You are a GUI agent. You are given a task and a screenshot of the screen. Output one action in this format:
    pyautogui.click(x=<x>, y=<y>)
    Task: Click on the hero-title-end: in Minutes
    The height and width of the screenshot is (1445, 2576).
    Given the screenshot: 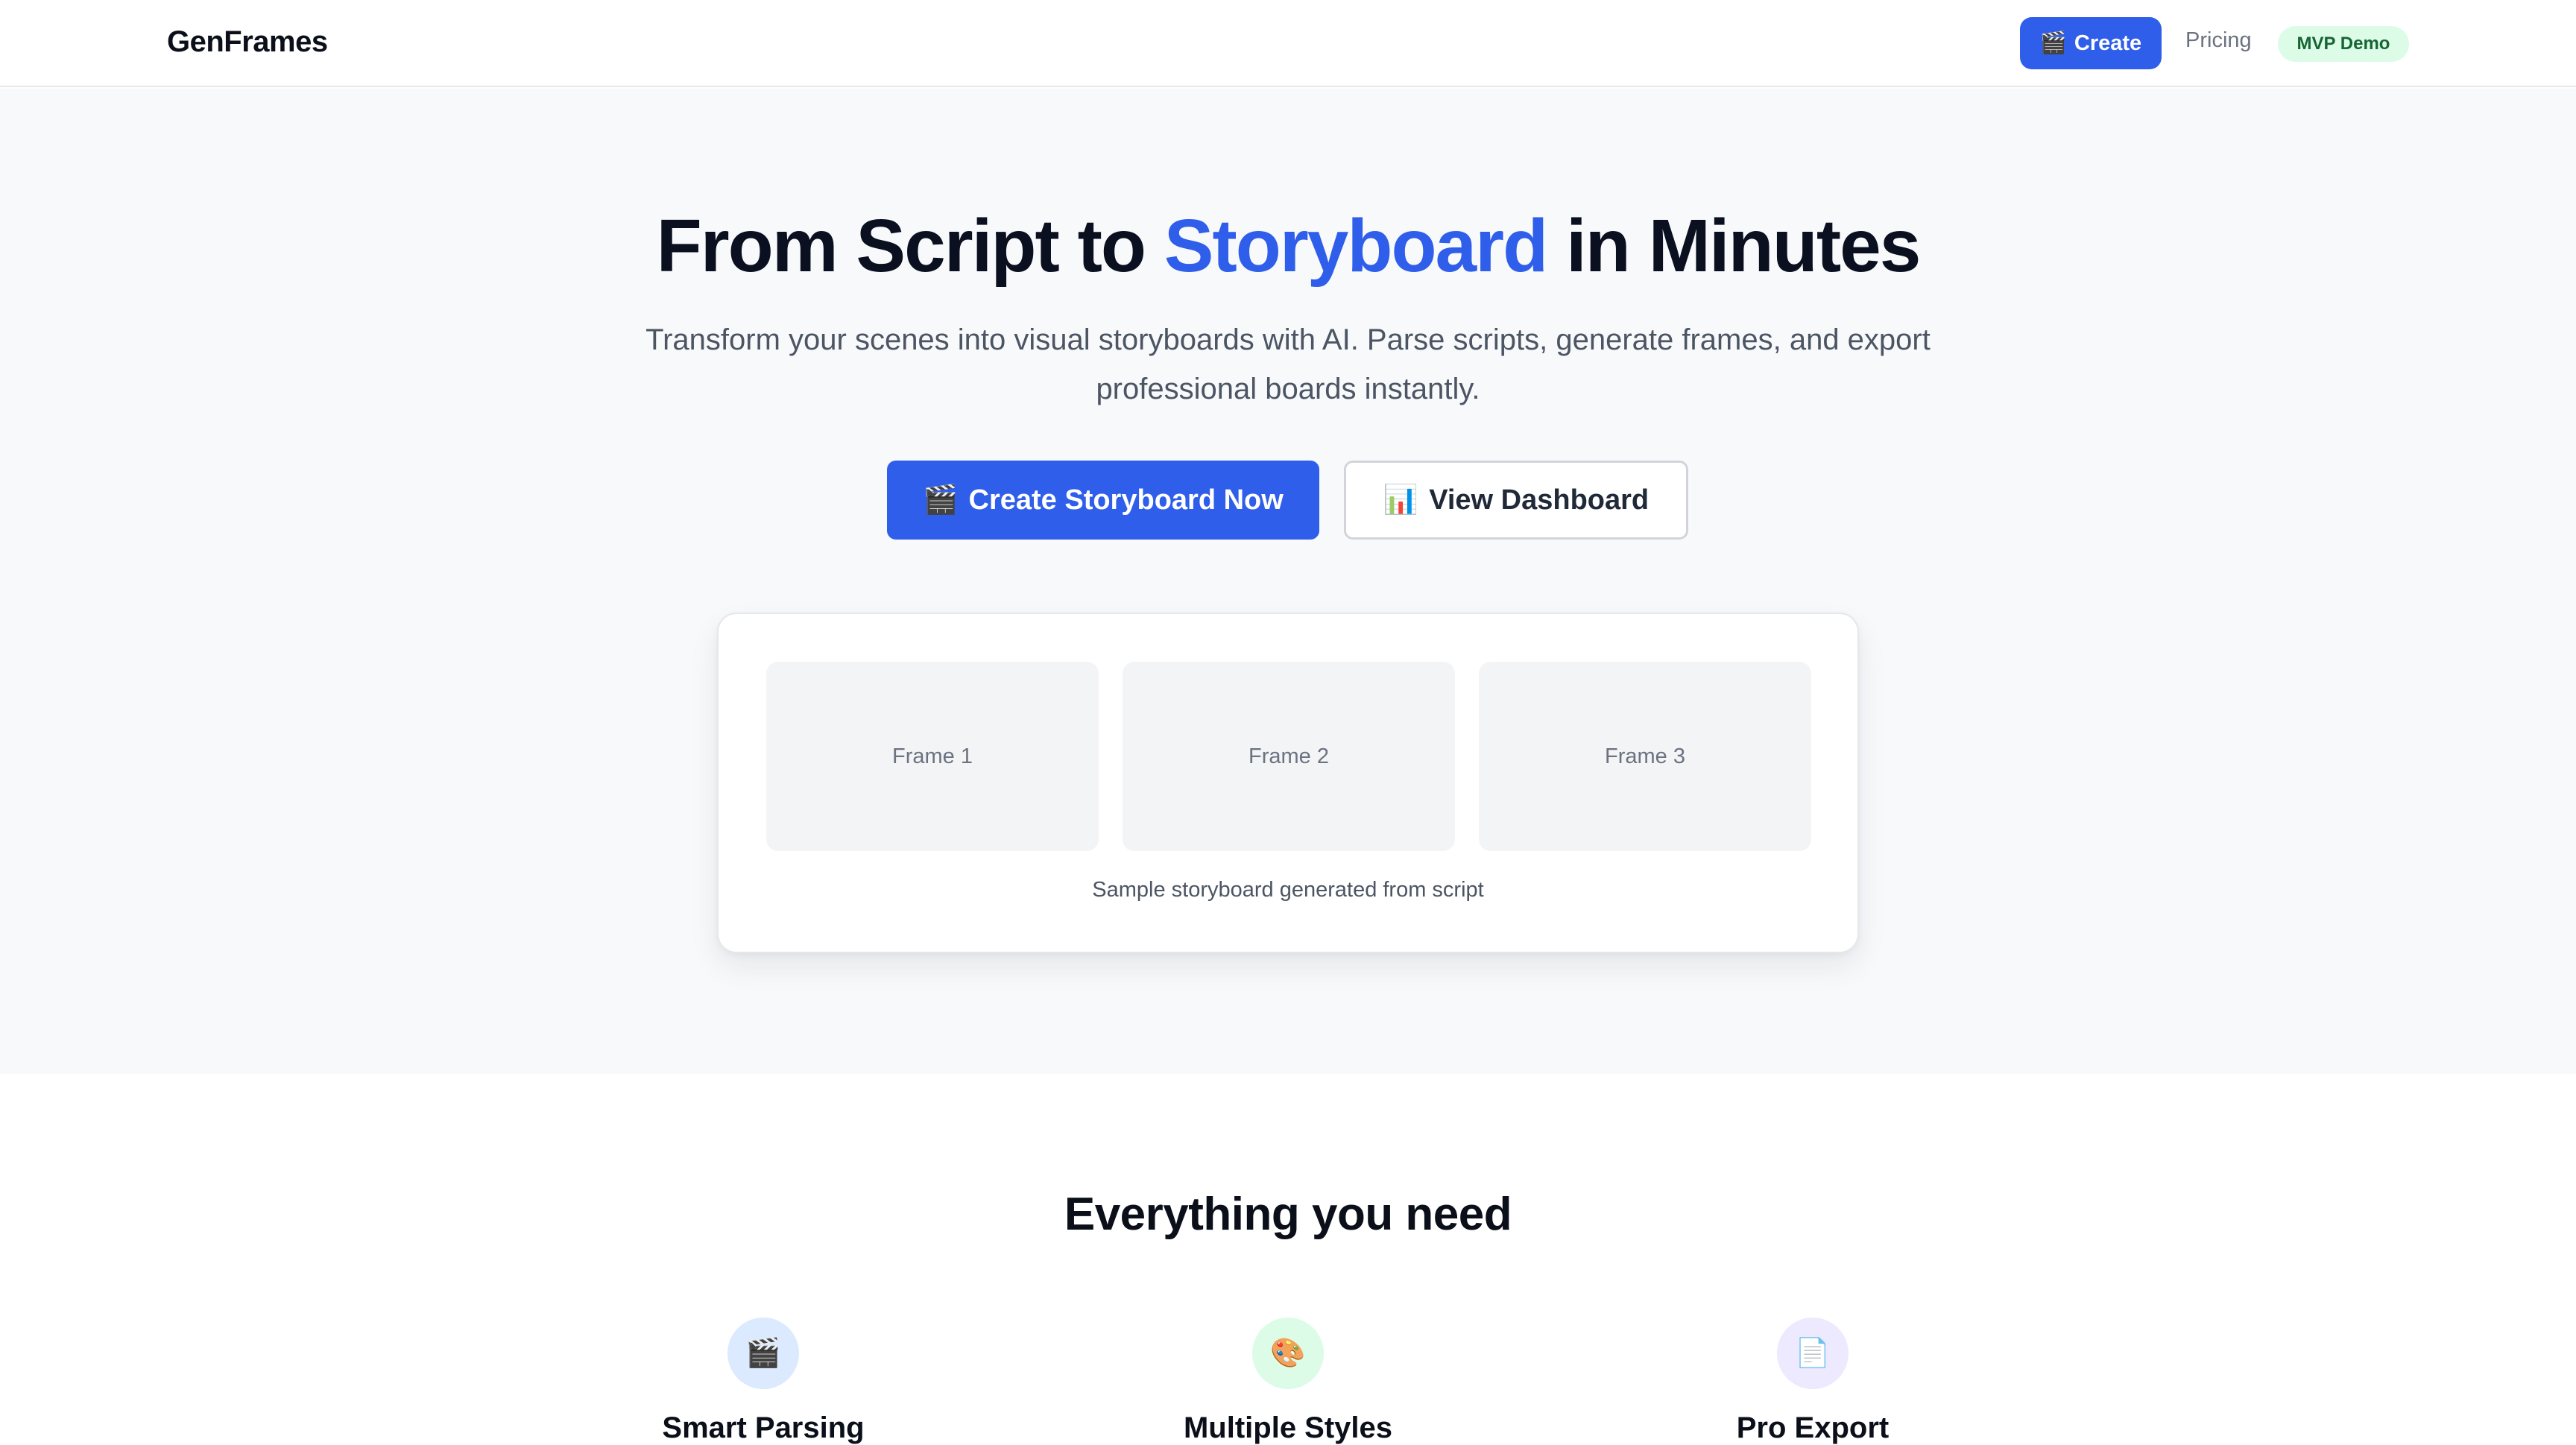 What is the action you would take?
    pyautogui.click(x=1734, y=246)
    